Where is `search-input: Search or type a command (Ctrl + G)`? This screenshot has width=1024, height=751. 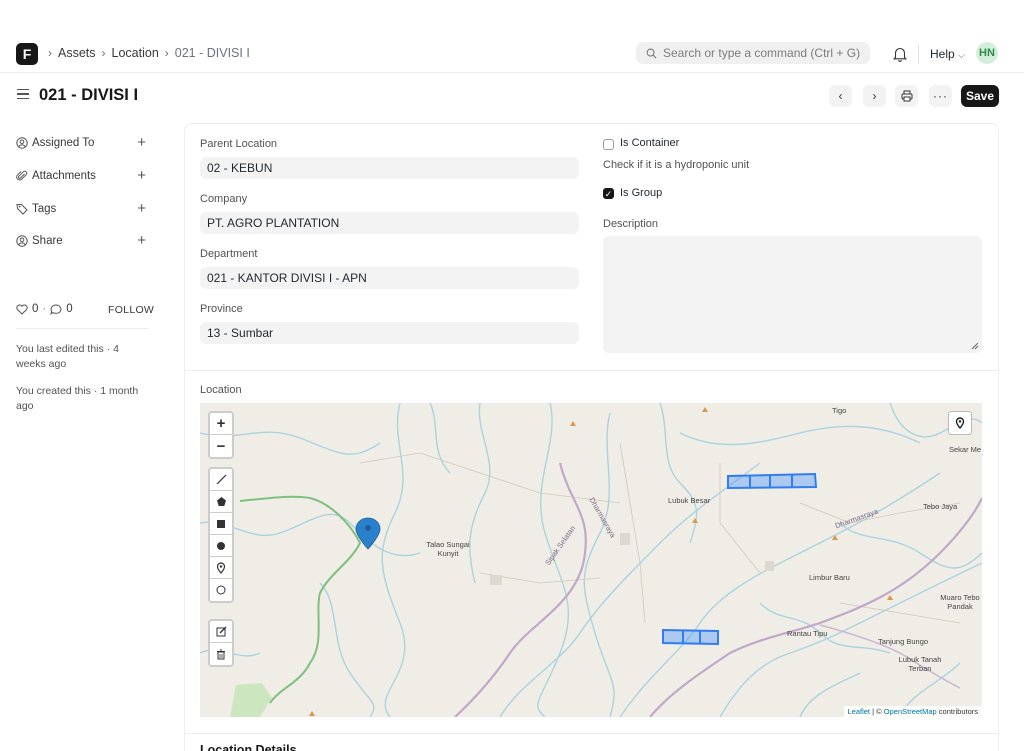 search-input: Search or type a command (Ctrl + G) is located at coordinates (753, 53).